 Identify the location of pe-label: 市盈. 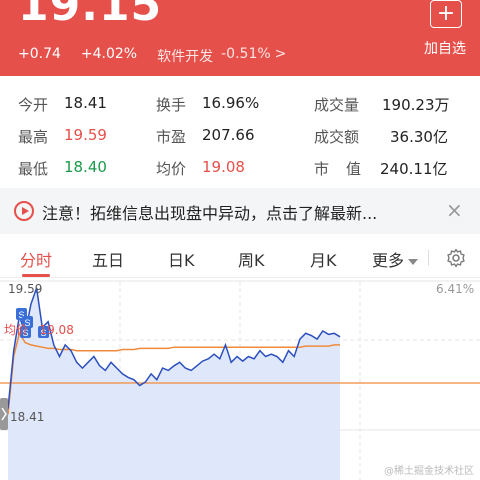
(171, 137).